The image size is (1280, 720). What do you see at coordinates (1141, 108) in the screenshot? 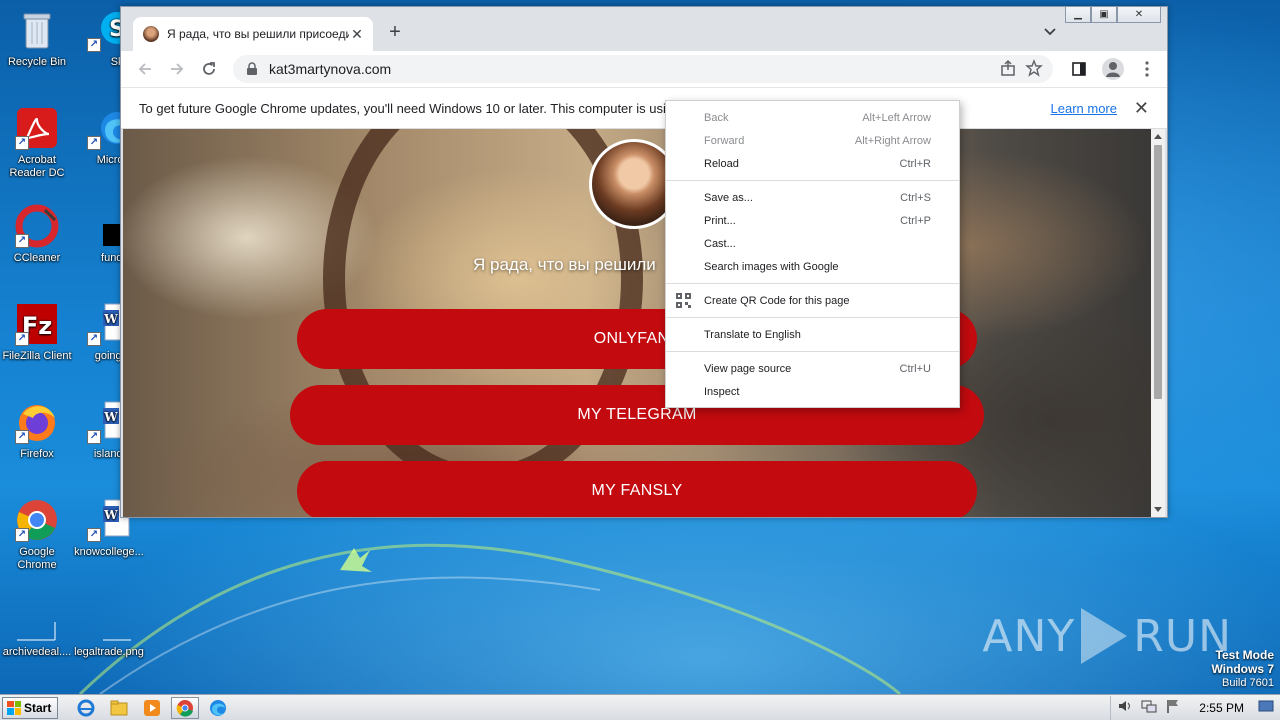
I see `infobar-close-icon: ✕` at bounding box center [1141, 108].